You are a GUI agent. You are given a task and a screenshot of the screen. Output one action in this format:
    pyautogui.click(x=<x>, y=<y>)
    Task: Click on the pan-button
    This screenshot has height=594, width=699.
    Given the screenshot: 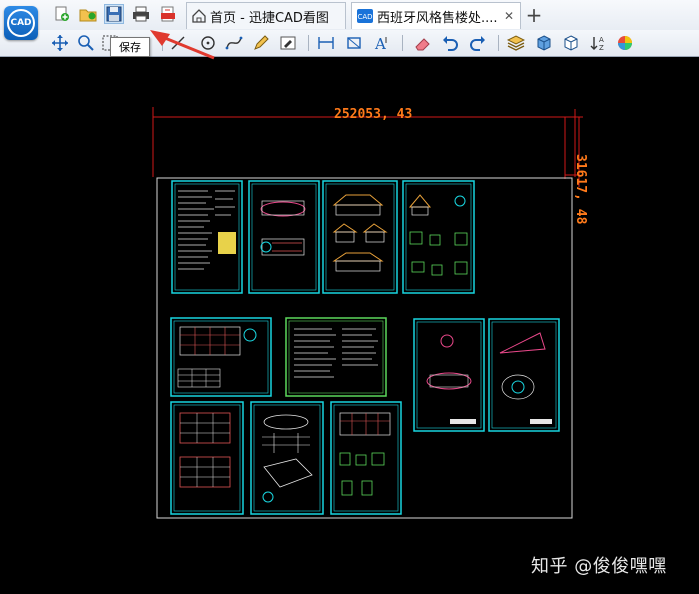 What is the action you would take?
    pyautogui.click(x=60, y=43)
    